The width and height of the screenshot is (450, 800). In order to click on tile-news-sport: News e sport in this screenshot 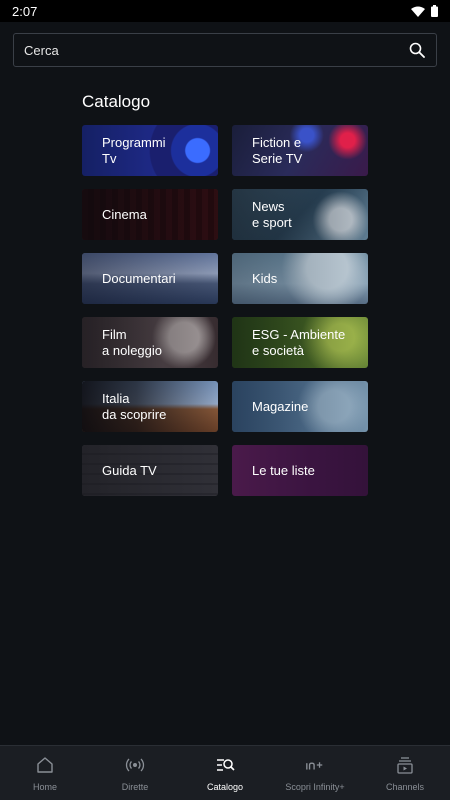, I will do `click(300, 214)`.